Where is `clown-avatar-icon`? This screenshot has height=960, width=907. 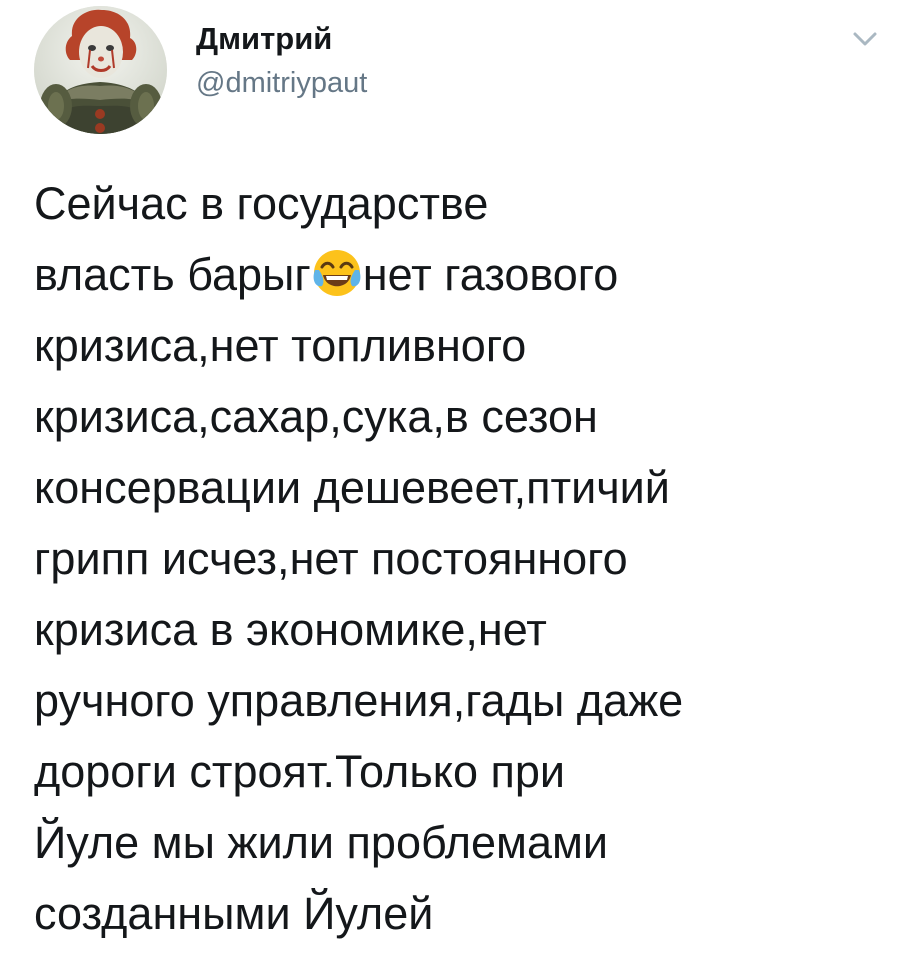
clown-avatar-icon is located at coordinates (100, 70).